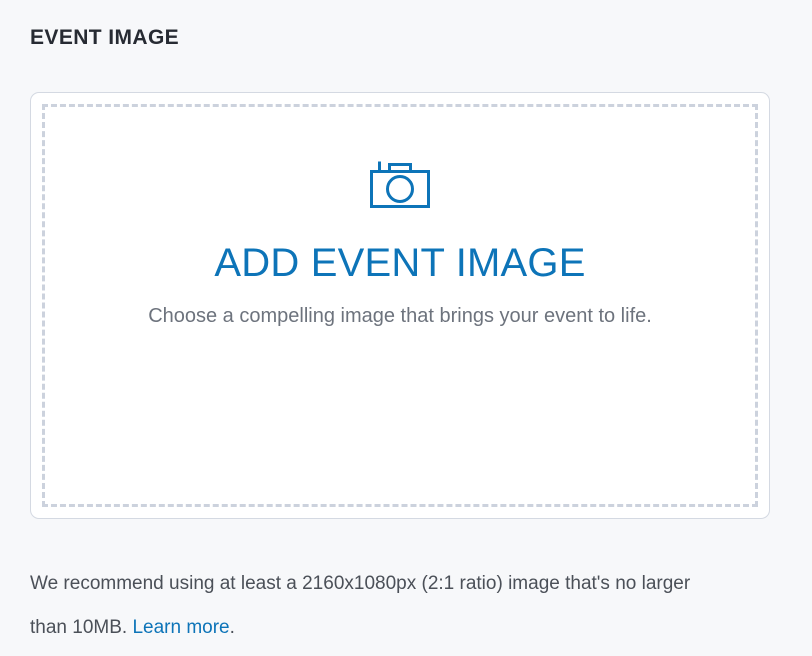 The height and width of the screenshot is (656, 812). What do you see at coordinates (105, 37) in the screenshot?
I see `page-title: EVENT IMAGE` at bounding box center [105, 37].